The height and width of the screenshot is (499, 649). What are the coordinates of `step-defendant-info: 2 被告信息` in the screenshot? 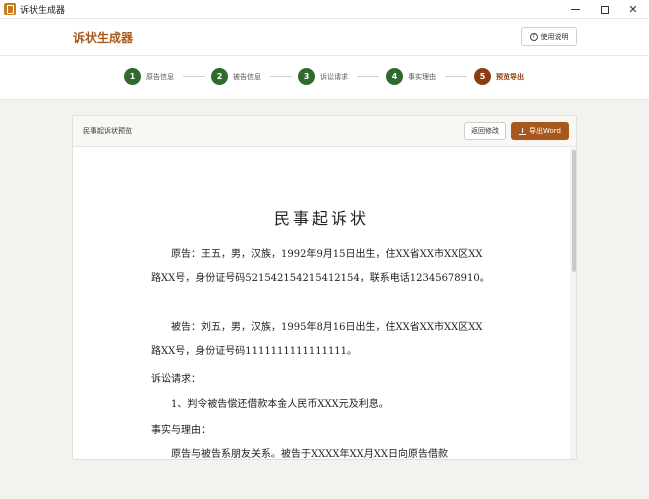 It's located at (236, 76).